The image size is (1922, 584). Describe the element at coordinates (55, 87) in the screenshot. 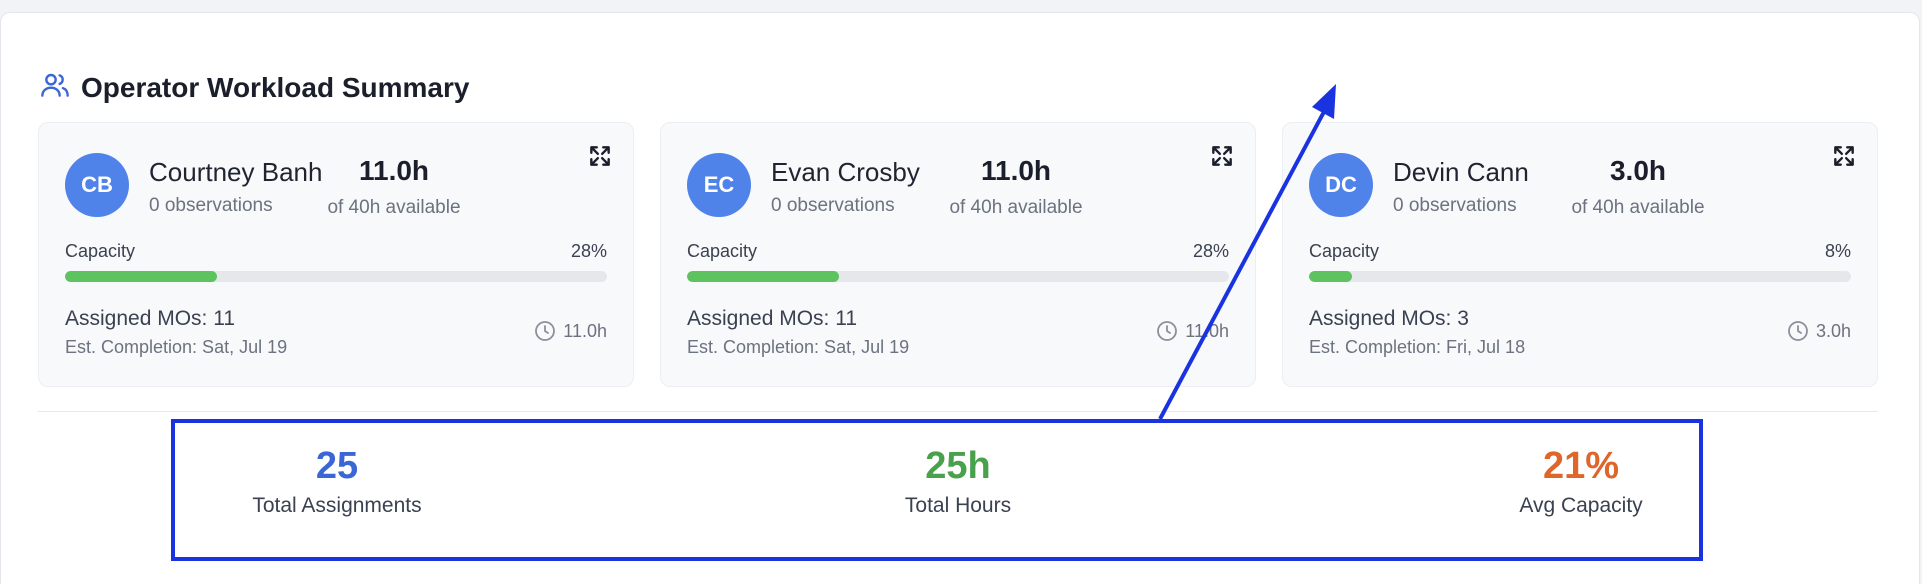

I see `users-icon` at that location.